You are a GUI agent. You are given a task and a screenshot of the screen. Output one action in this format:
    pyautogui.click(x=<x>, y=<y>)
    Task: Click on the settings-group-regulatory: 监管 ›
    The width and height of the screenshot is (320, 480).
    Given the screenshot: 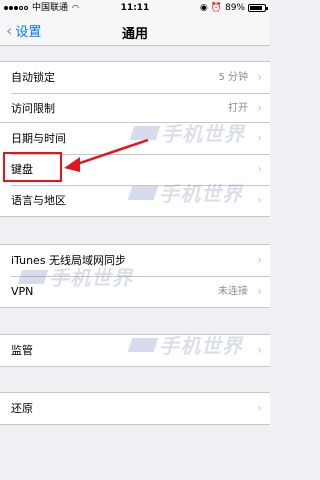 What is the action you would take?
    pyautogui.click(x=135, y=350)
    